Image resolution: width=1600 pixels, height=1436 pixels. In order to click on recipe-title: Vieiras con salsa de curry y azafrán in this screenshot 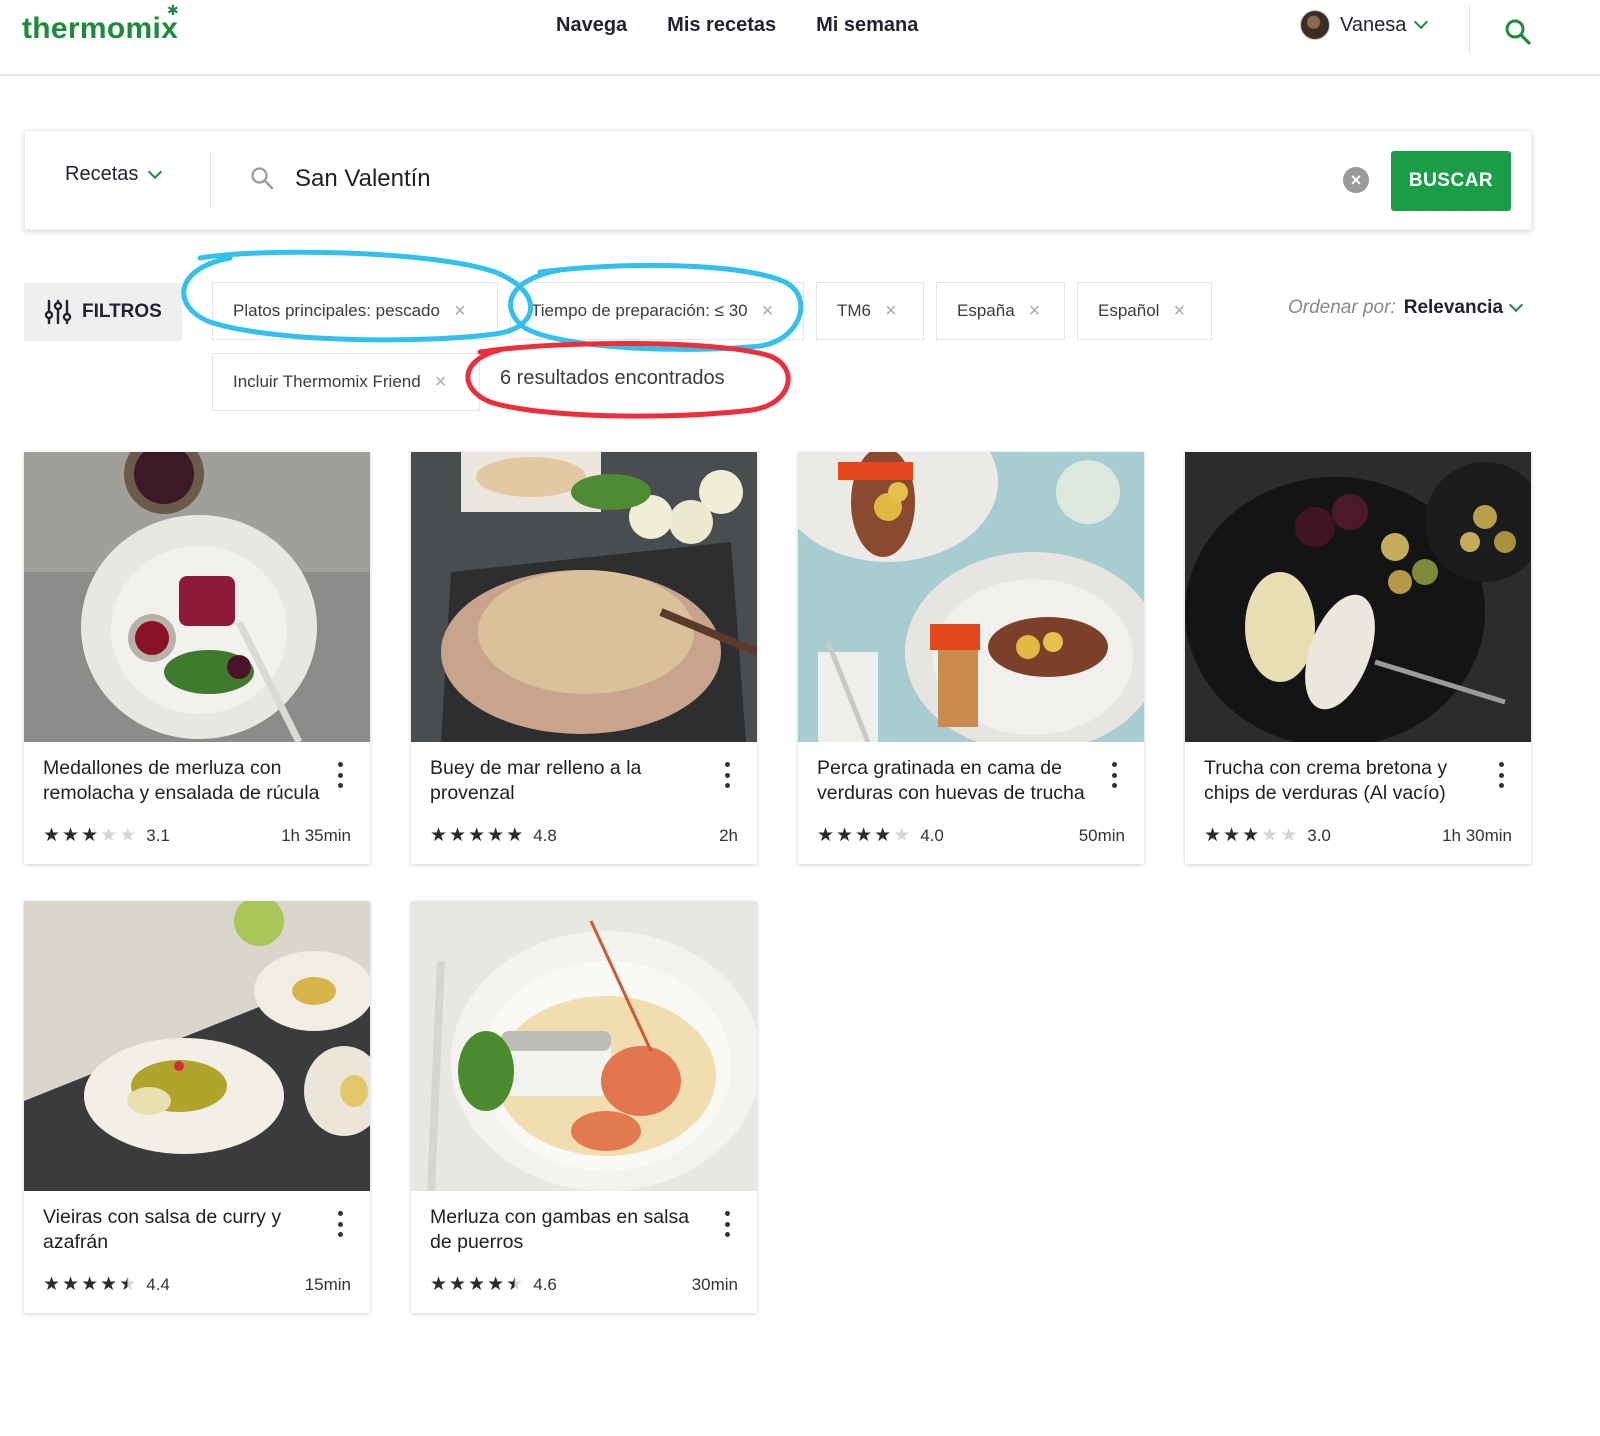, I will do `click(183, 1230)`.